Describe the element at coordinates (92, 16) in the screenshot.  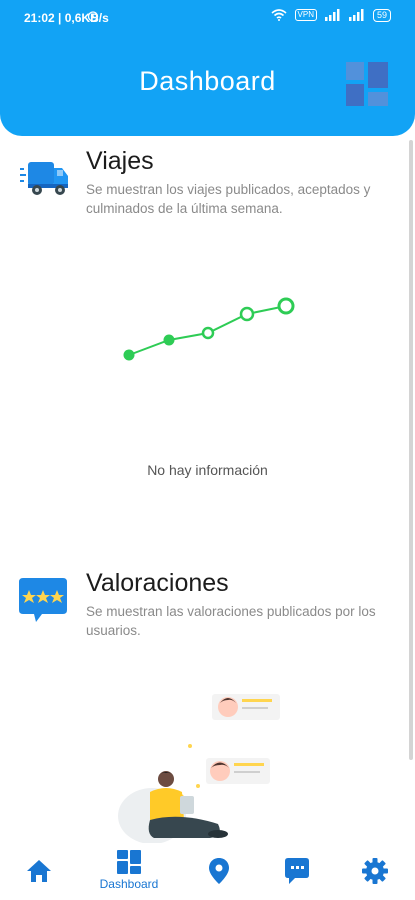
I see `alarm-icon` at that location.